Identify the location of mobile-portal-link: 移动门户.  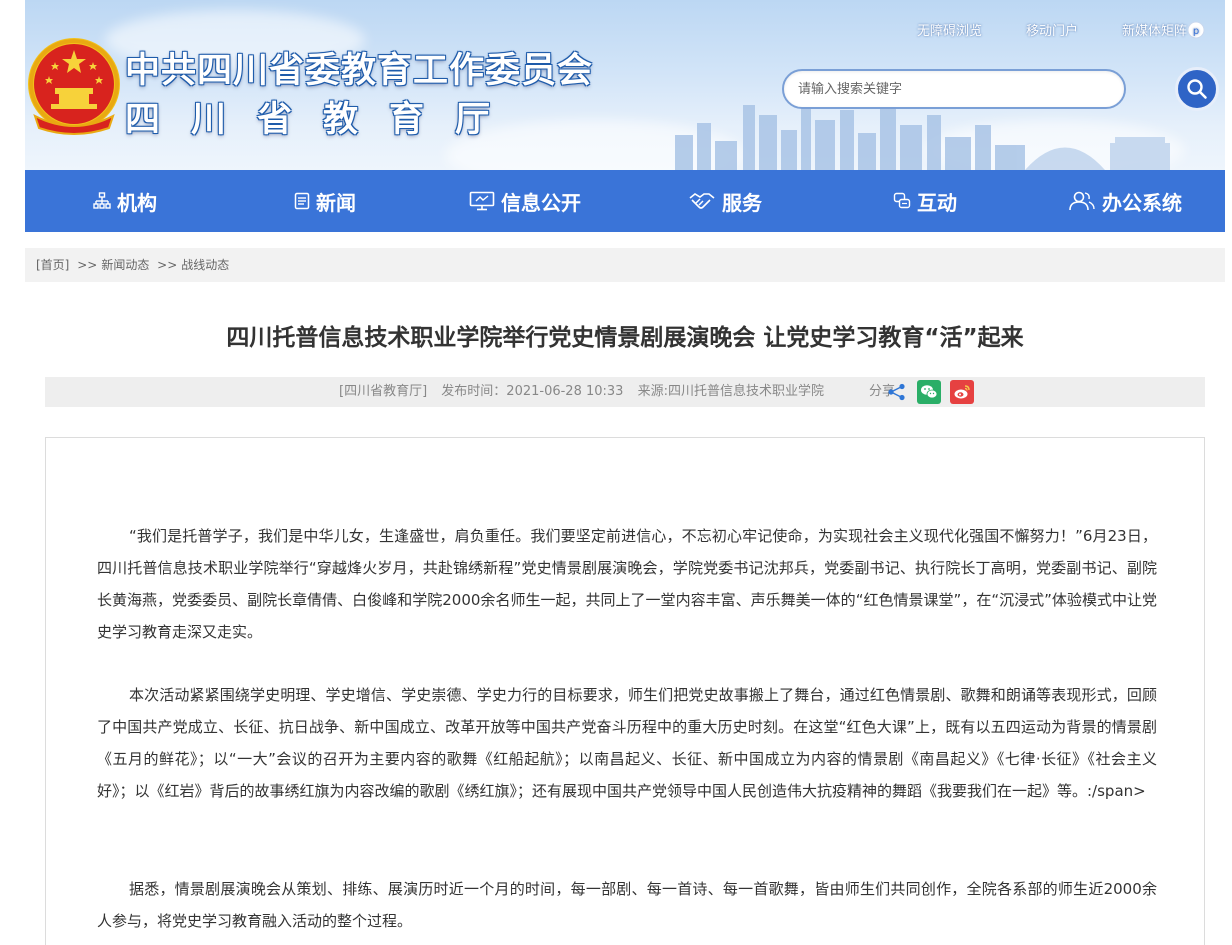
(1052, 29).